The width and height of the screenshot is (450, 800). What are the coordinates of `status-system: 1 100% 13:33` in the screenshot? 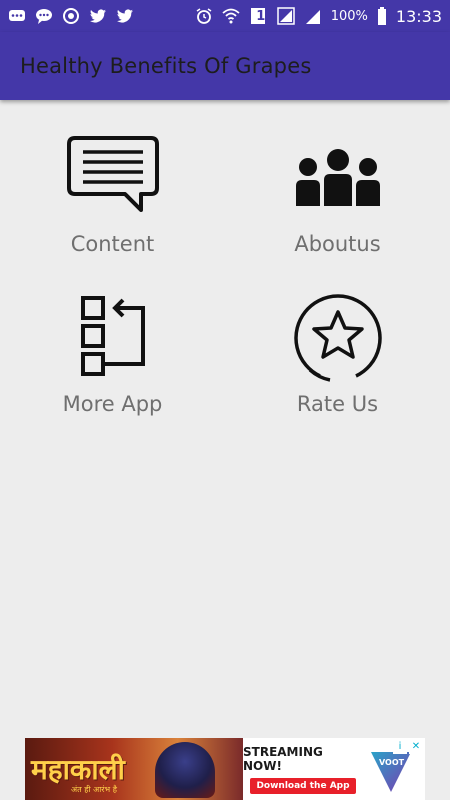 It's located at (318, 16).